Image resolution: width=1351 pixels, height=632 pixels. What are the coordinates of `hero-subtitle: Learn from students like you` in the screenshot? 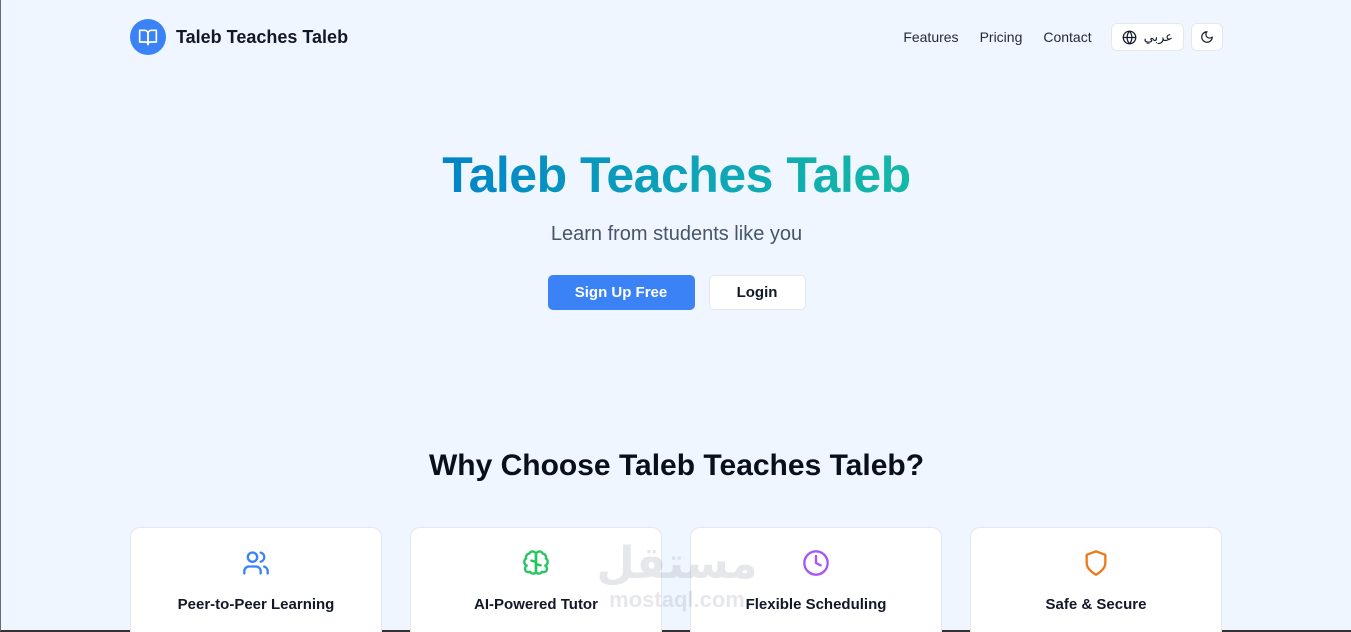 It's located at (676, 234).